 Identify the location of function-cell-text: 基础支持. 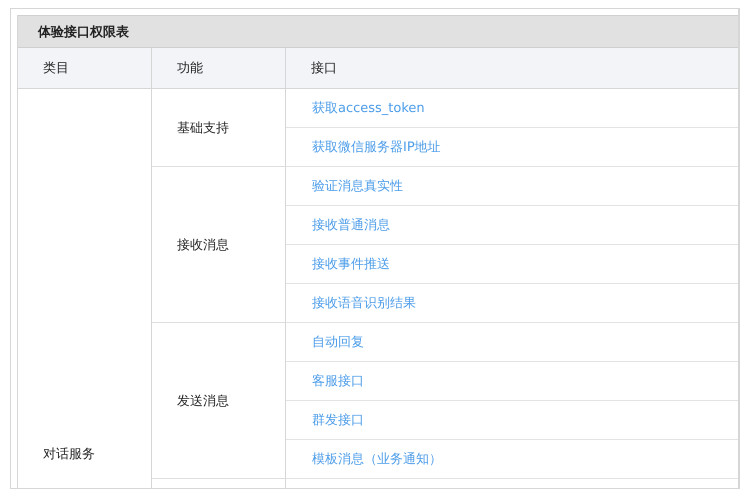
(203, 128).